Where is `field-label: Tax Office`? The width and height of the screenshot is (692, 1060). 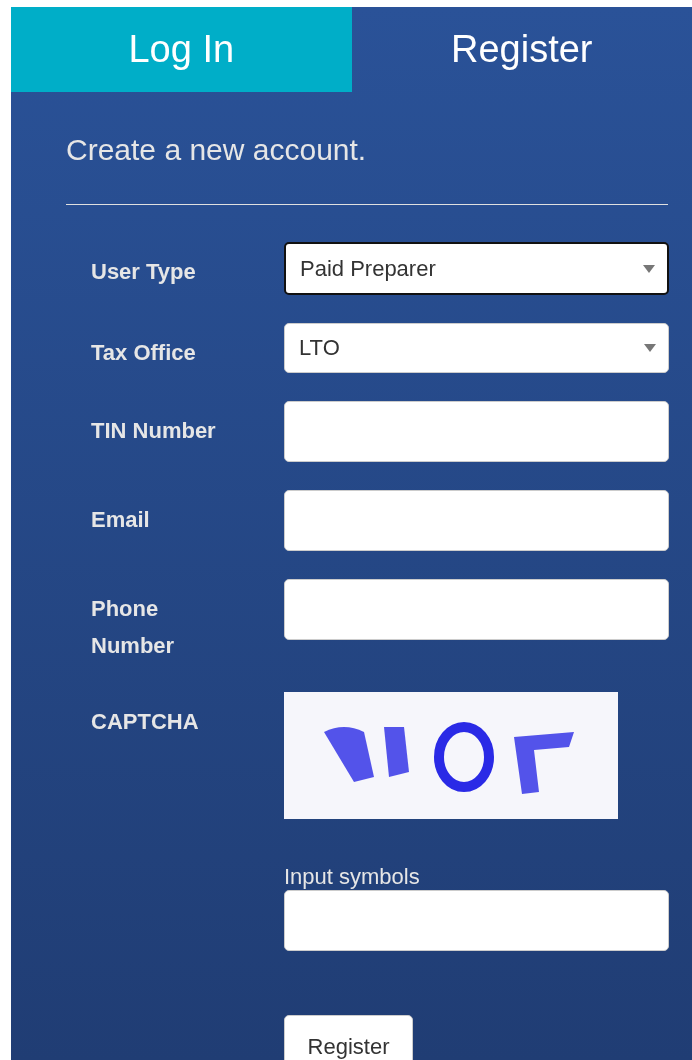
field-label: Tax Office is located at coordinates (143, 353).